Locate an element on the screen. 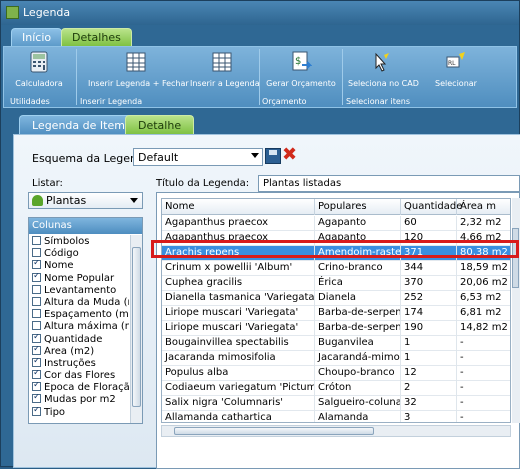  gerar-orcamento-button: $ Gerar Orçamento is located at coordinates (301, 72).